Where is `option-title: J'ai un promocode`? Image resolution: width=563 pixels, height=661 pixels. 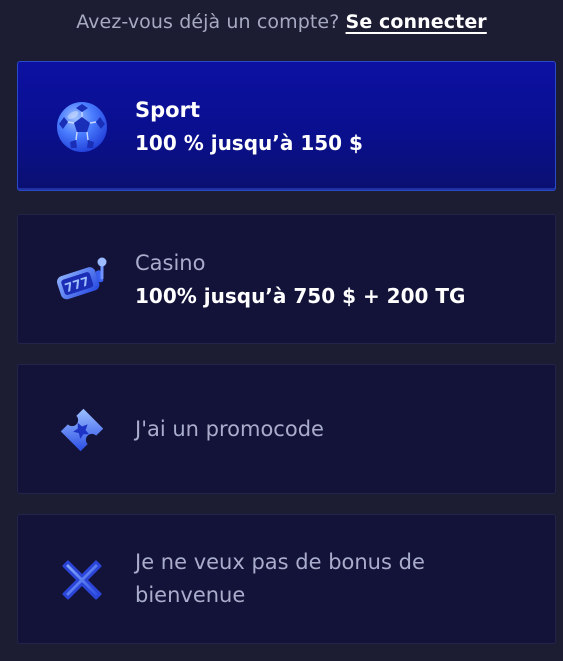 option-title: J'ai un promocode is located at coordinates (229, 429).